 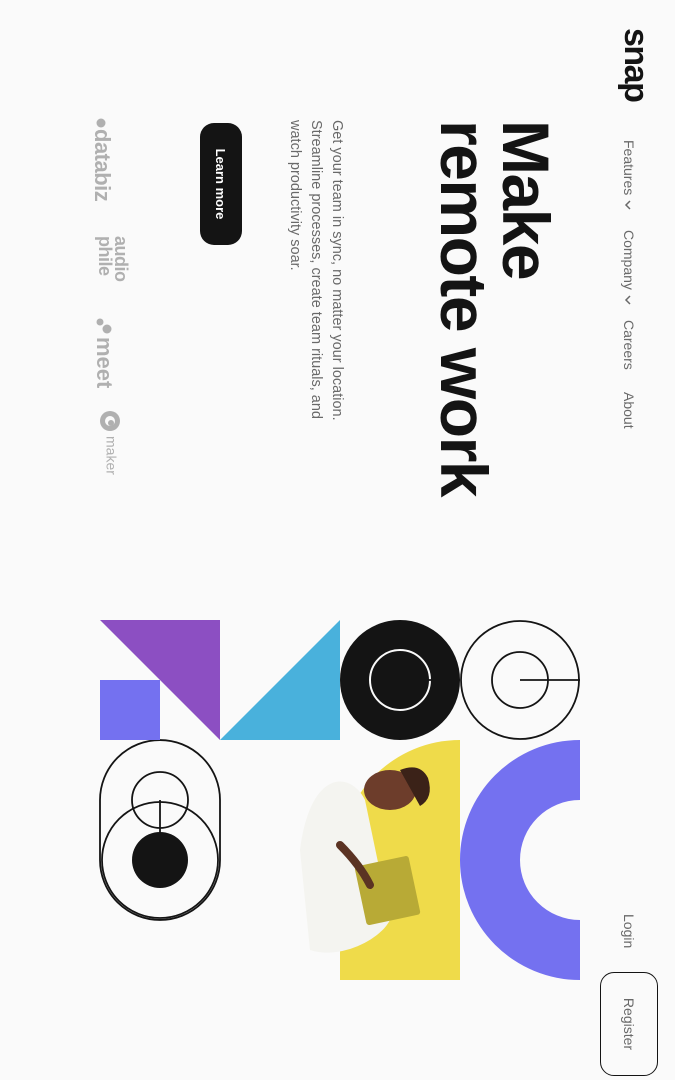 What do you see at coordinates (160, 830) in the screenshot?
I see `capsule-shape` at bounding box center [160, 830].